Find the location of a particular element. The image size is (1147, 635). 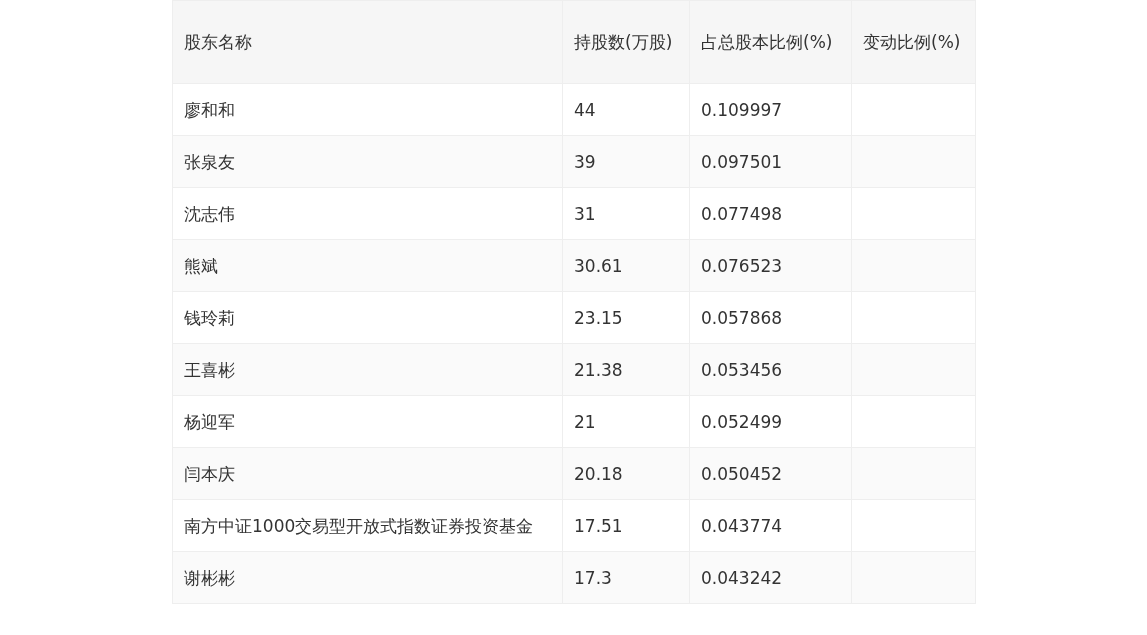

table-cell: 0.043774 is located at coordinates (770, 525).